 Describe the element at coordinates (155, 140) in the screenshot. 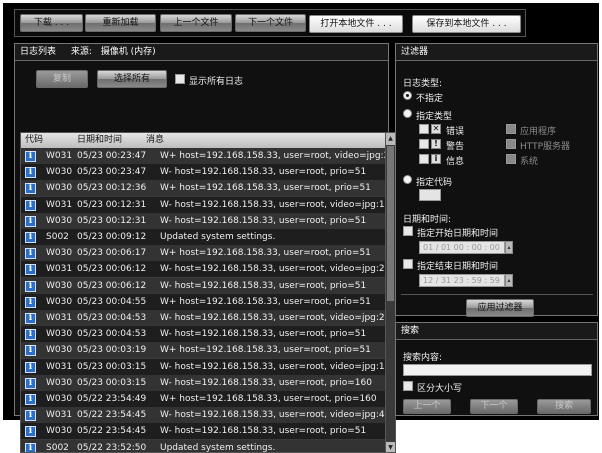

I see `column-message: 消息` at that location.